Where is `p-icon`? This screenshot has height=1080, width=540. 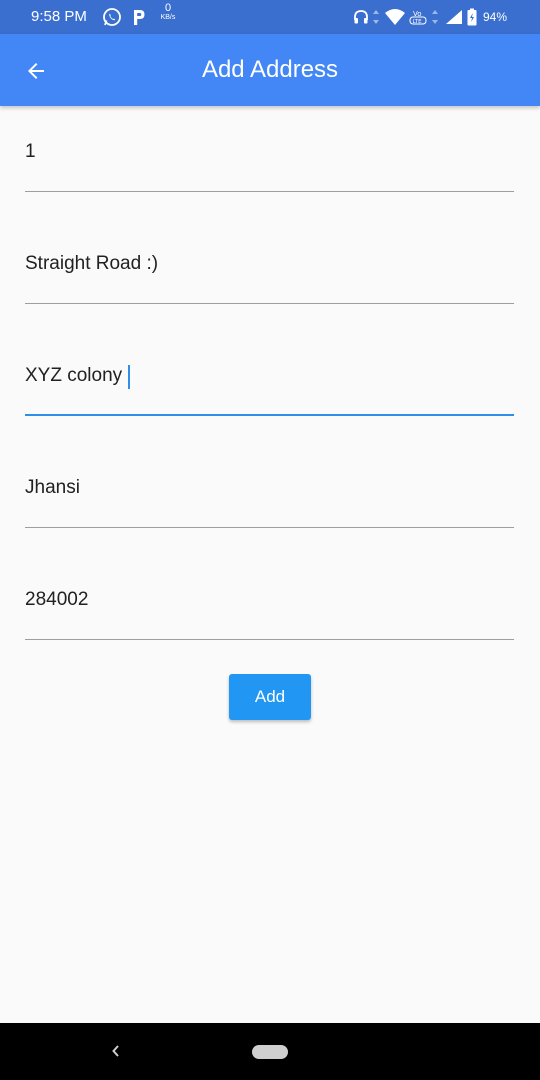 p-icon is located at coordinates (139, 17).